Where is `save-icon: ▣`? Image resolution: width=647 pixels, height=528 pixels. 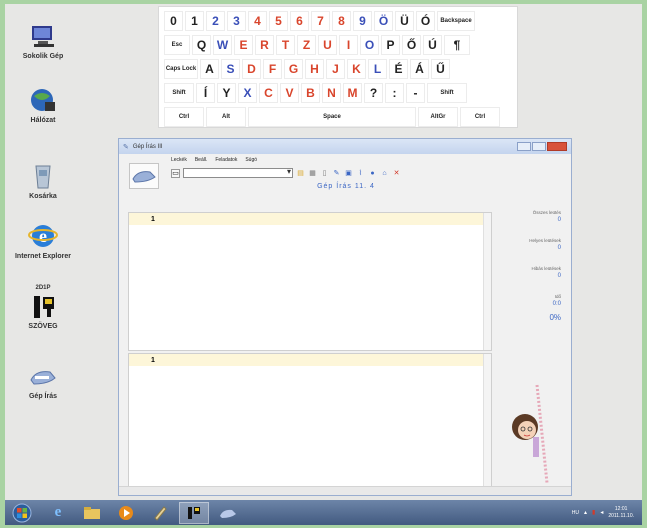
save-icon: ▣ is located at coordinates (348, 173).